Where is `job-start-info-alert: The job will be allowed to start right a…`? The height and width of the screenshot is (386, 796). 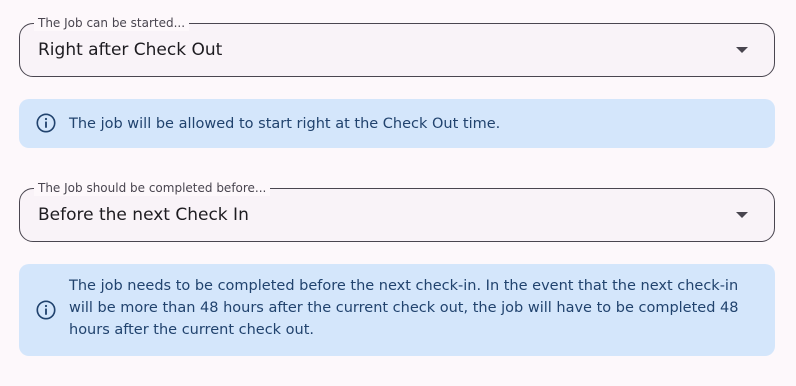 job-start-info-alert: The job will be allowed to start right a… is located at coordinates (397, 123).